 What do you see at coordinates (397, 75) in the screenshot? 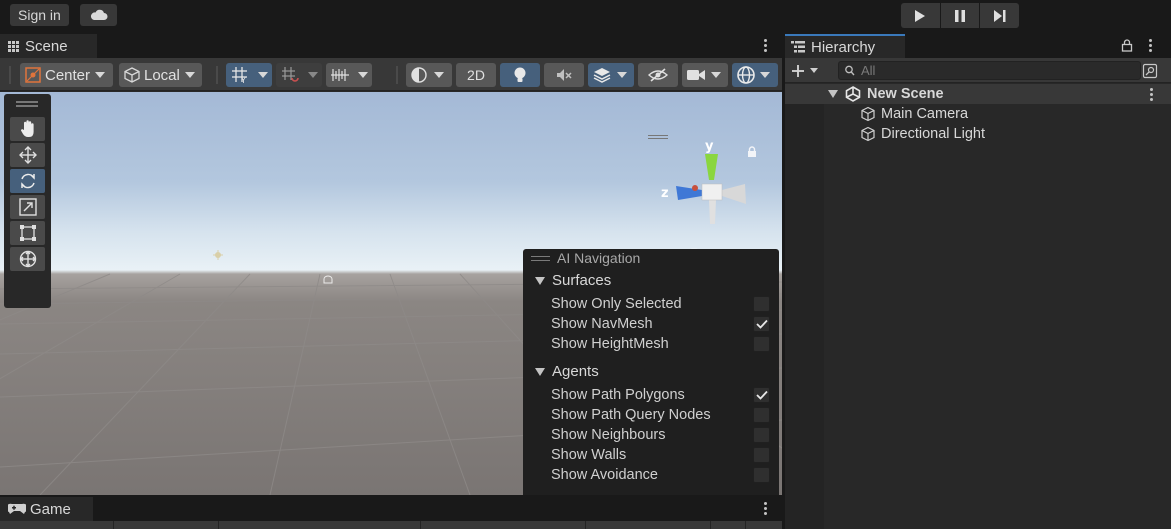
I see `toolbar-separator` at bounding box center [397, 75].